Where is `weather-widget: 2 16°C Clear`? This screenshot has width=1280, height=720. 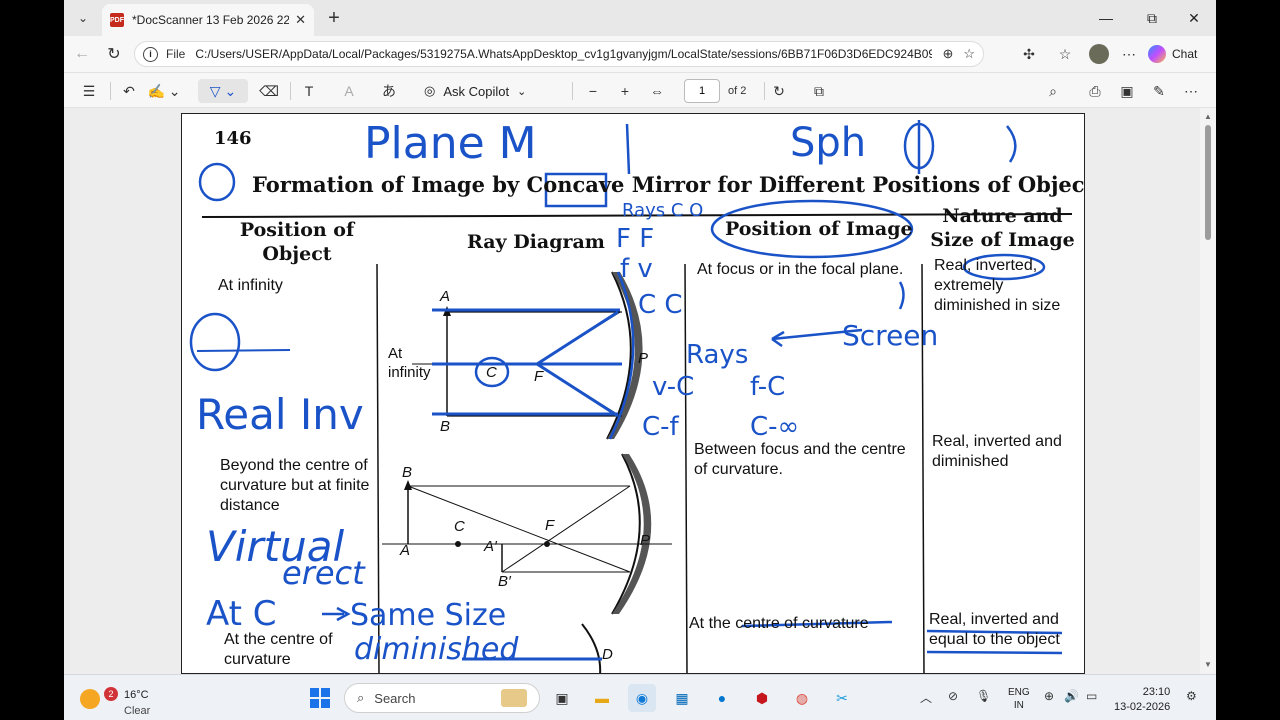
weather-widget: 2 16°C Clear is located at coordinates (118, 699).